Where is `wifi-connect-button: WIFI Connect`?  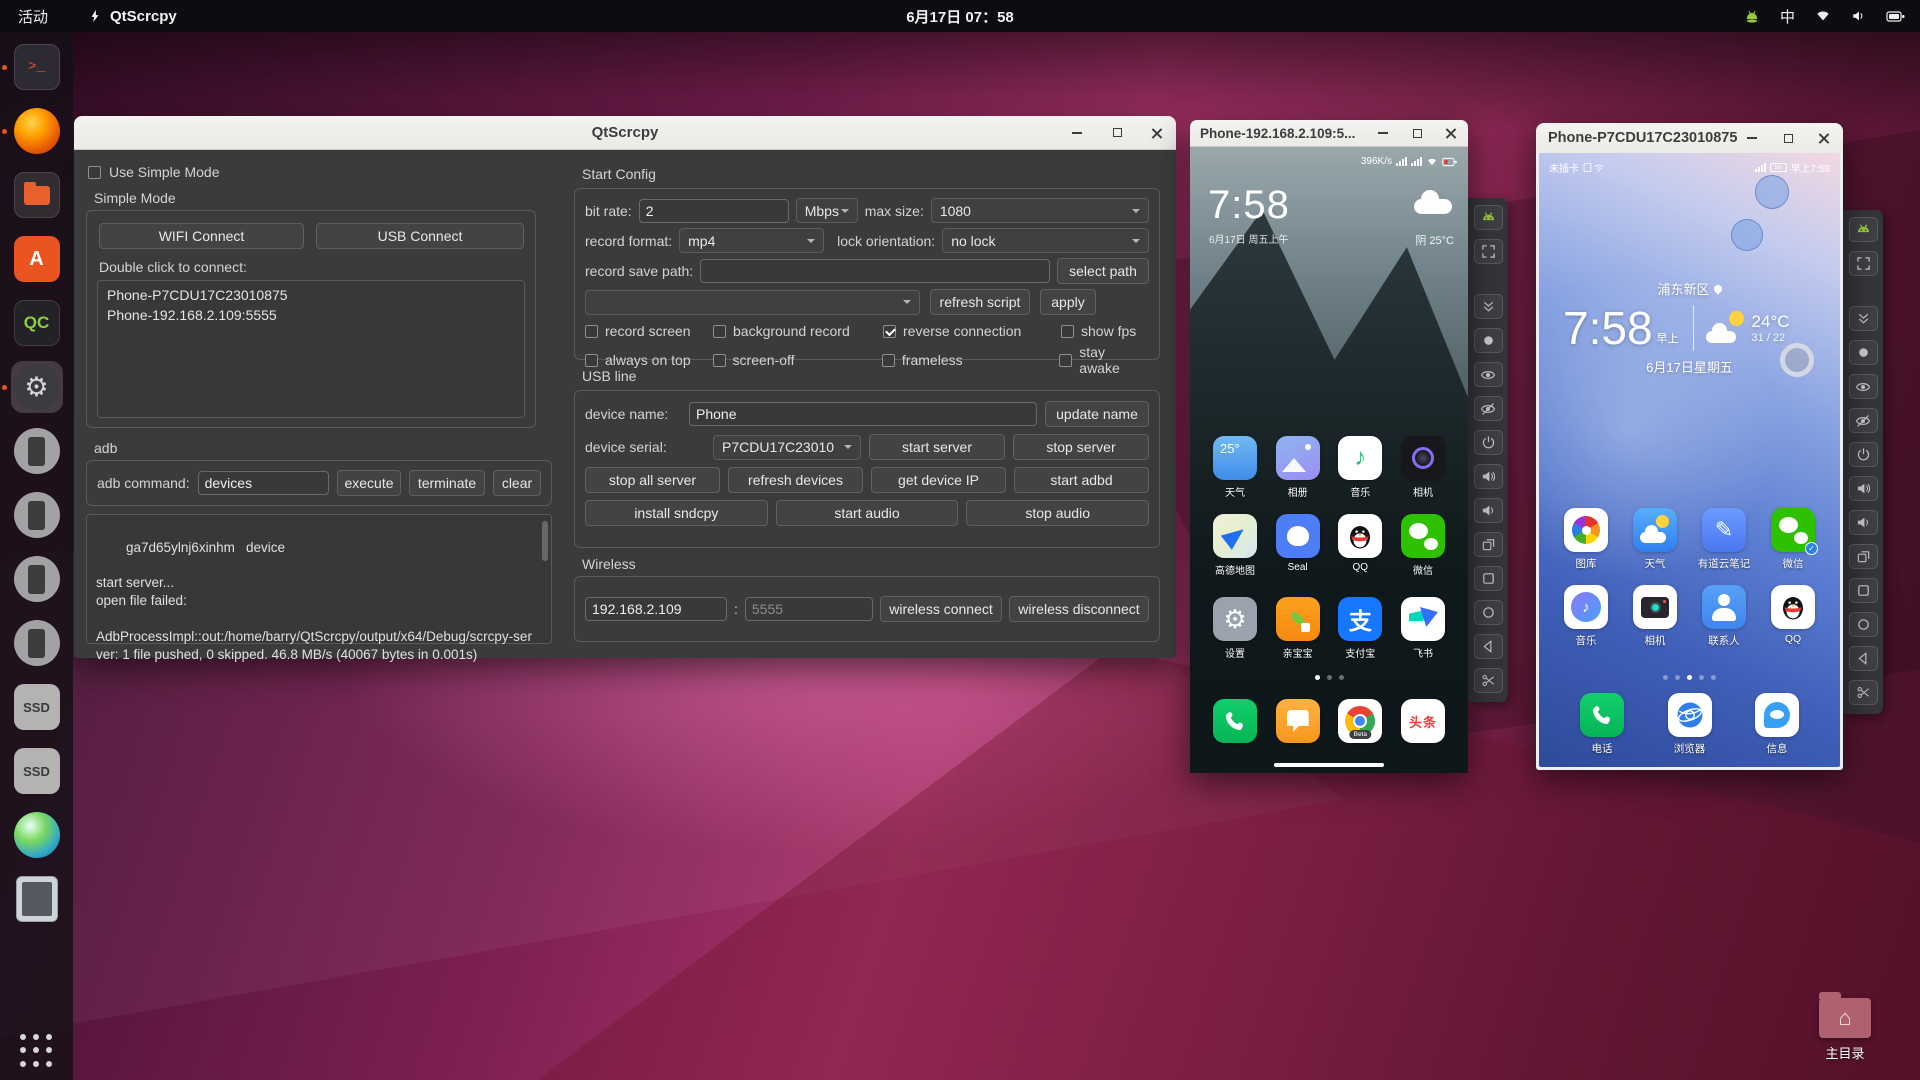 wifi-connect-button: WIFI Connect is located at coordinates (201, 236).